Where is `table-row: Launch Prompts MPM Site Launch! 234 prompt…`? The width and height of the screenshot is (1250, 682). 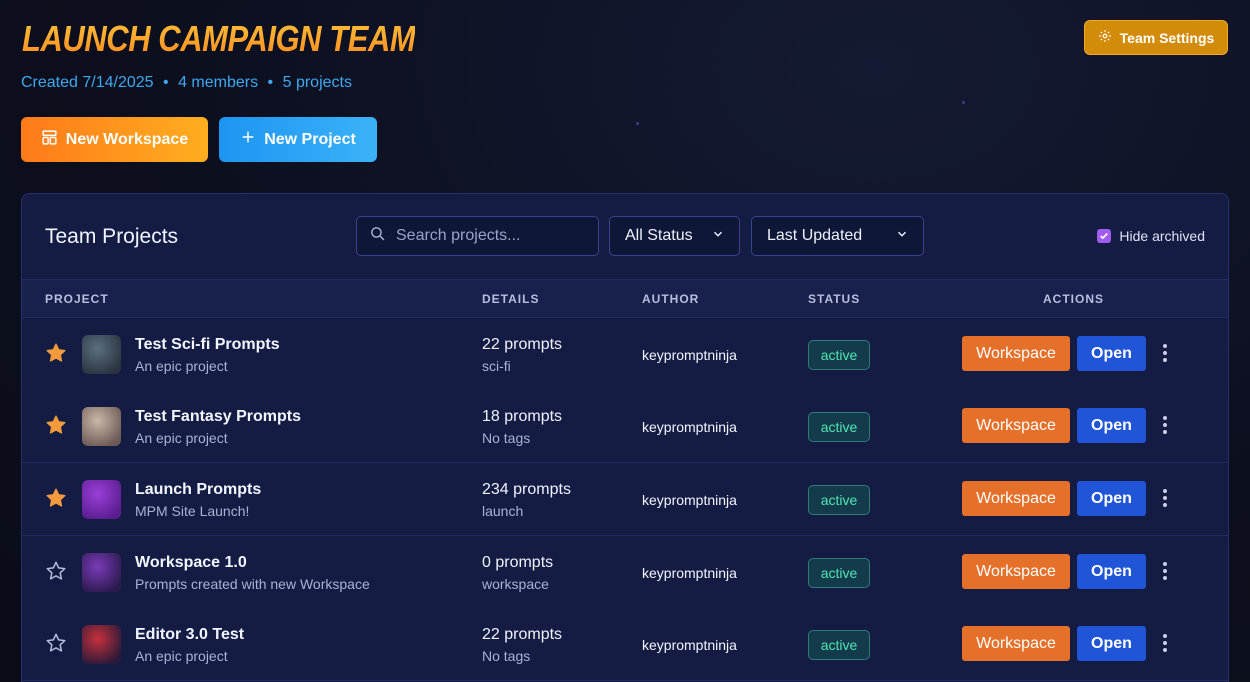 table-row: Launch Prompts MPM Site Launch! 234 prompt… is located at coordinates (625, 499).